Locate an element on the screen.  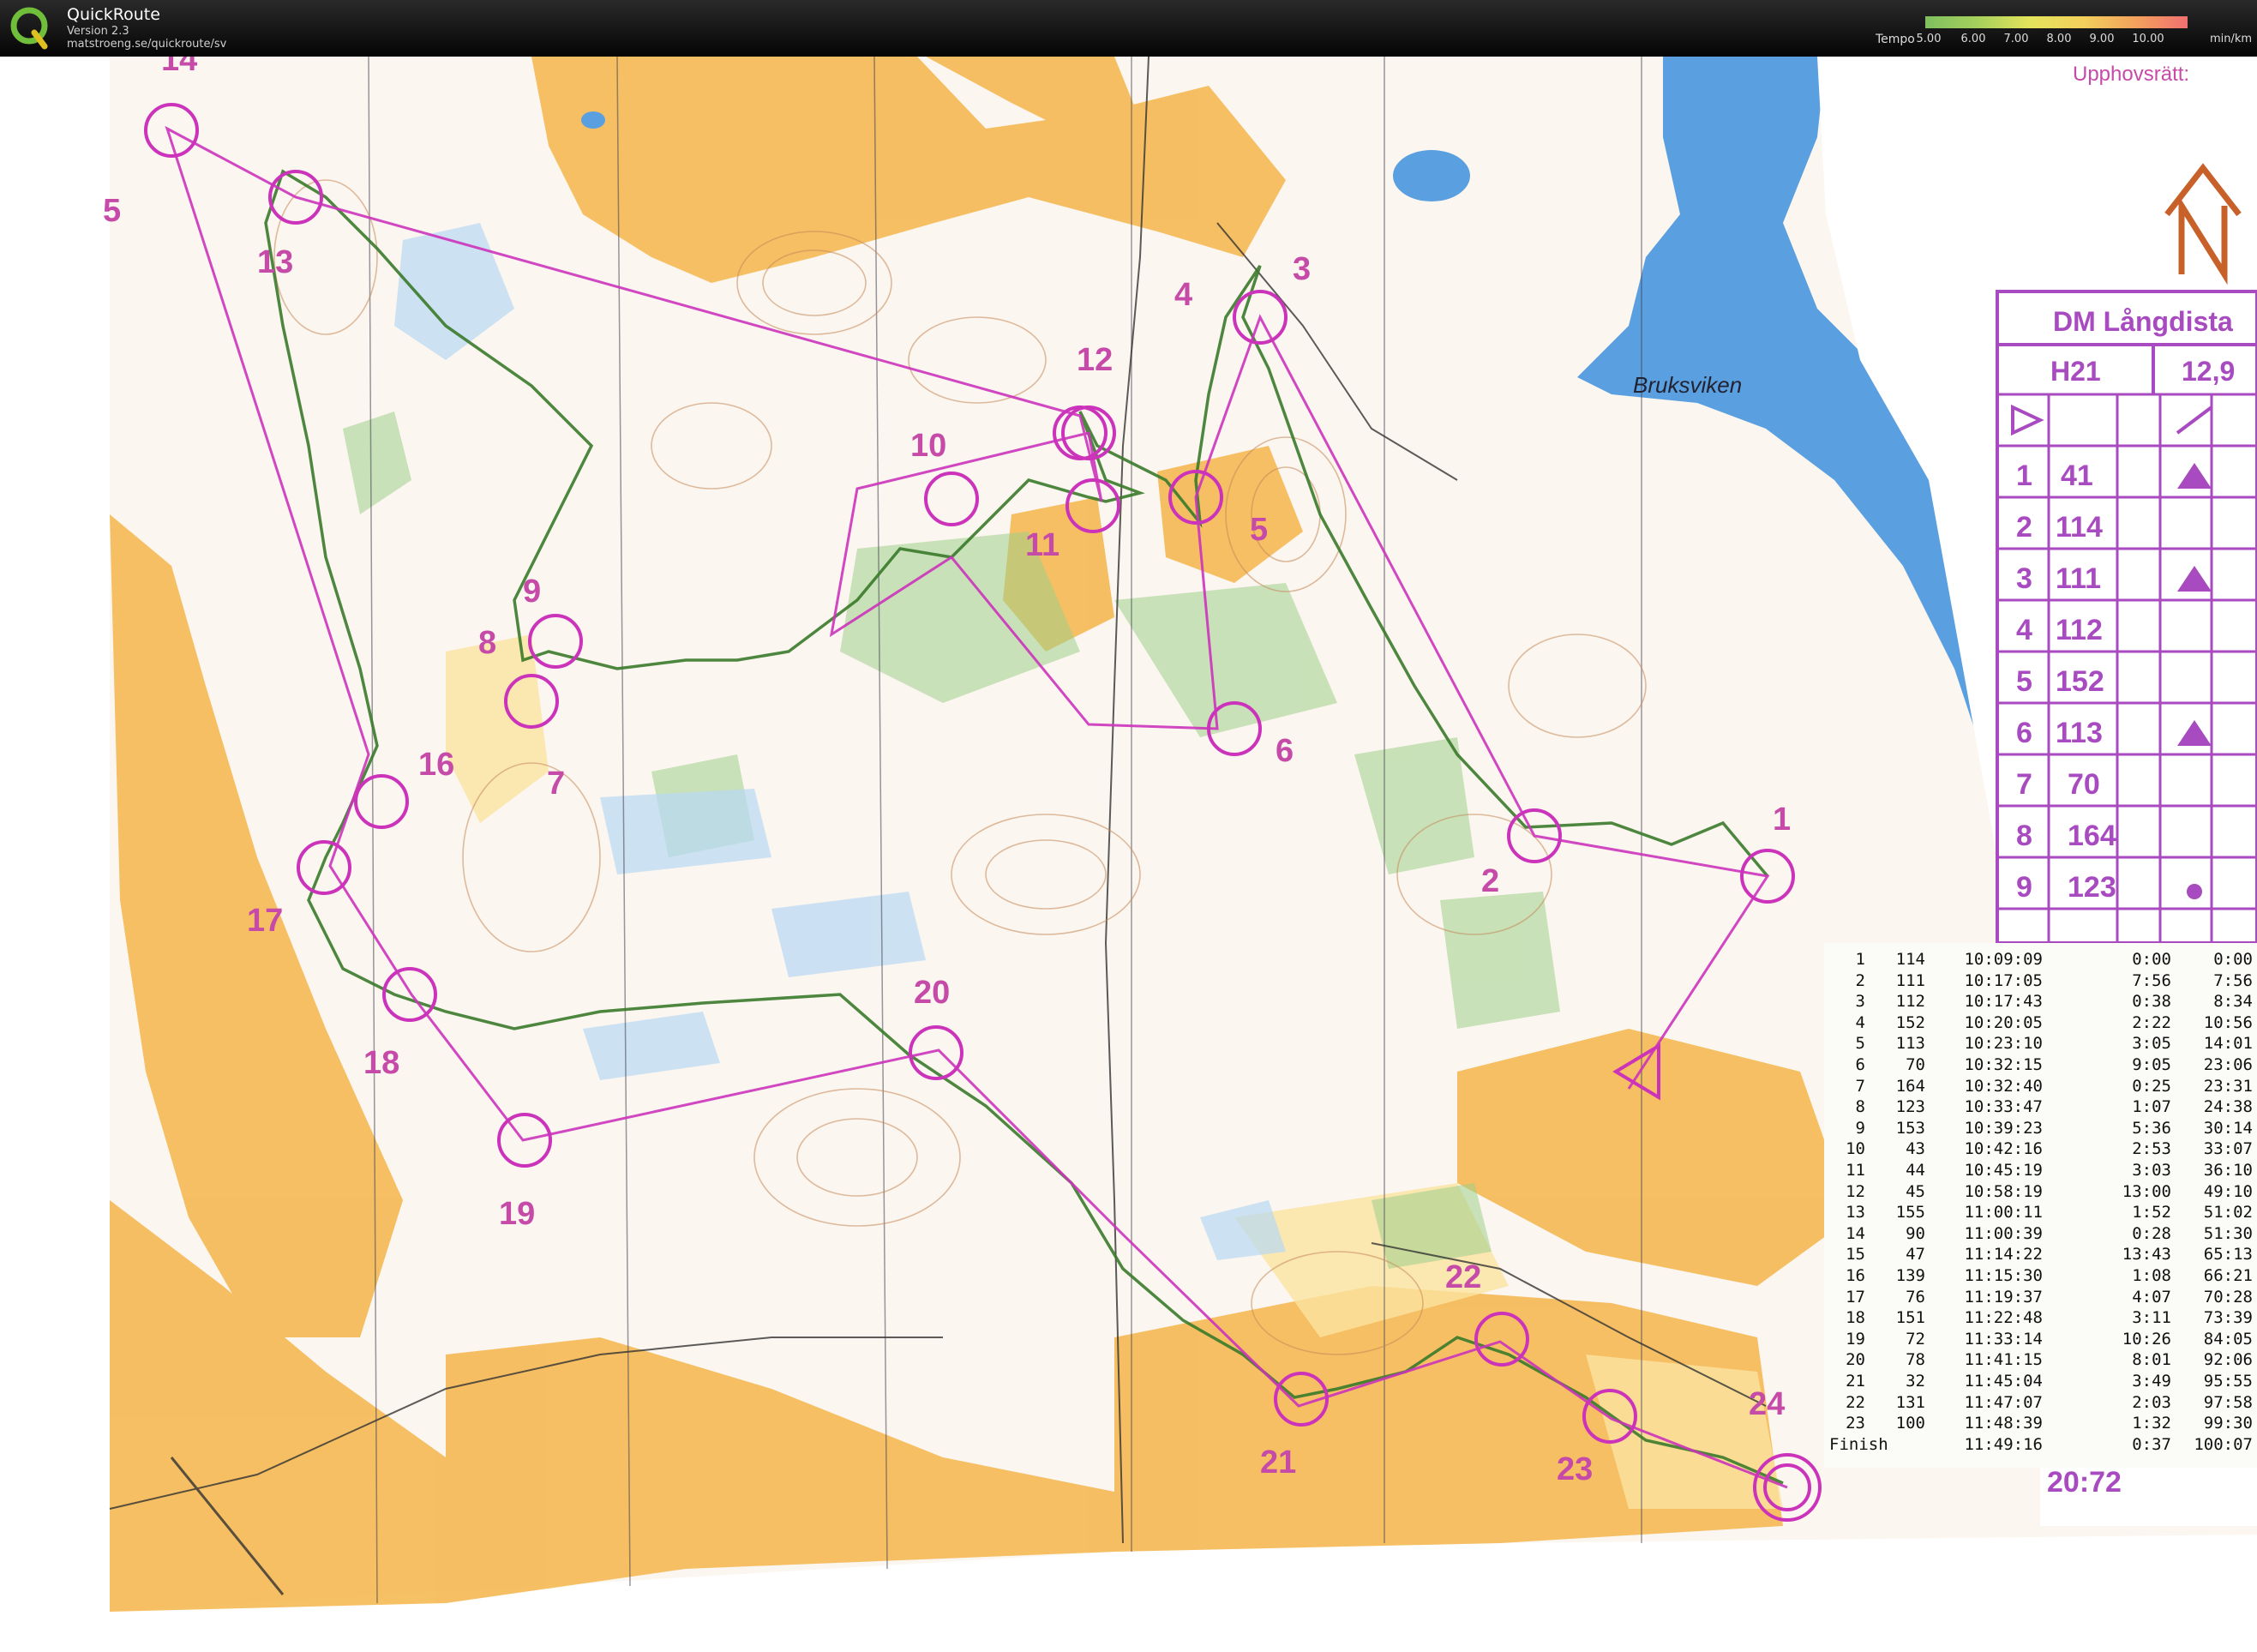
split-row: 7 164 10:32:40 0:25 23:31 is located at coordinates (2040, 1086).